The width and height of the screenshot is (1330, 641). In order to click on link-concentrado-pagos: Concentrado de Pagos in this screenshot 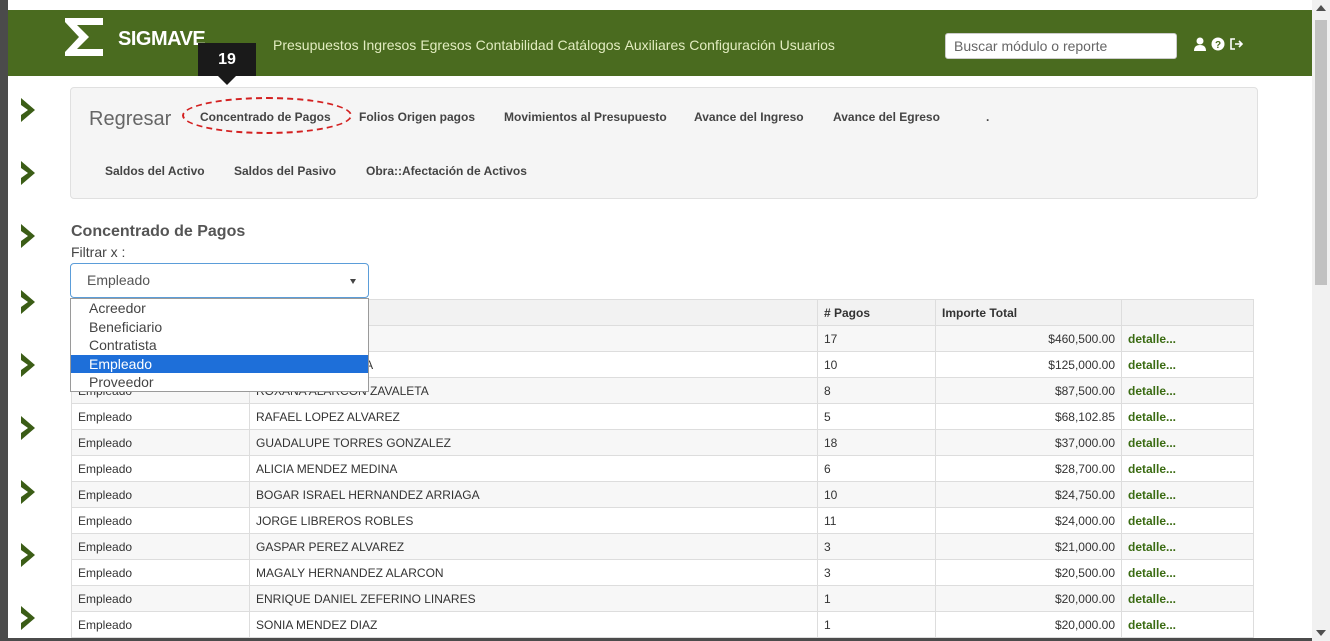, I will do `click(265, 117)`.